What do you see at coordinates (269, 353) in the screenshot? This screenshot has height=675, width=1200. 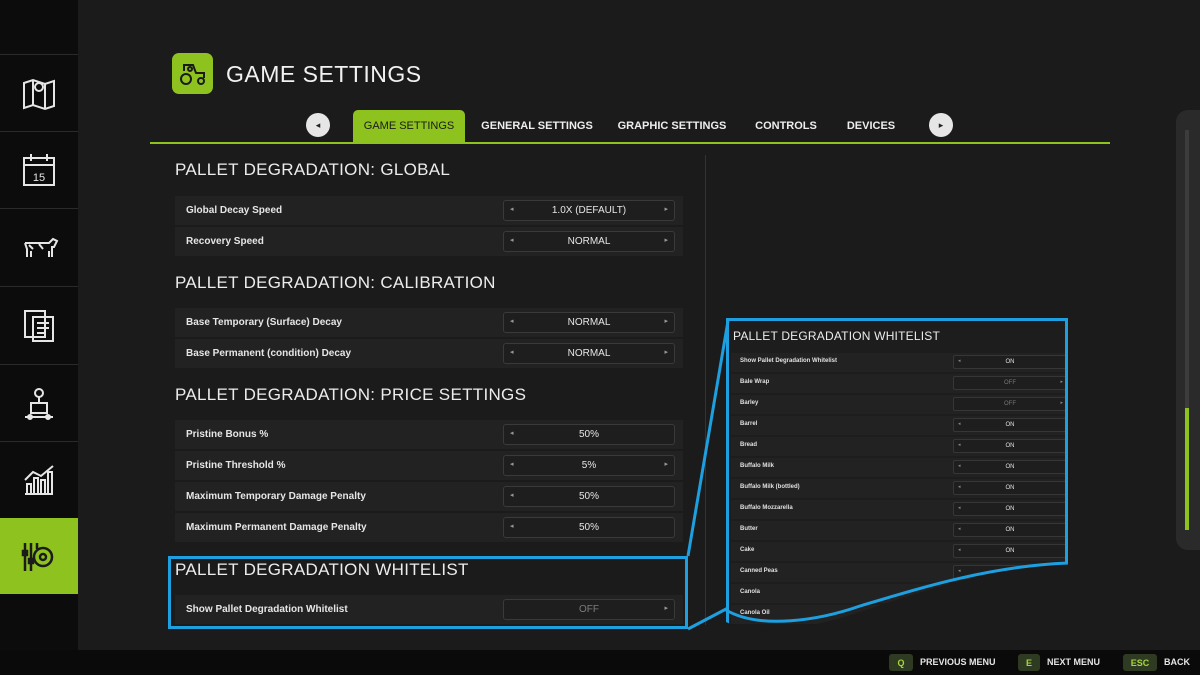 I see `setting-label: Base Permanent (condition) Decay` at bounding box center [269, 353].